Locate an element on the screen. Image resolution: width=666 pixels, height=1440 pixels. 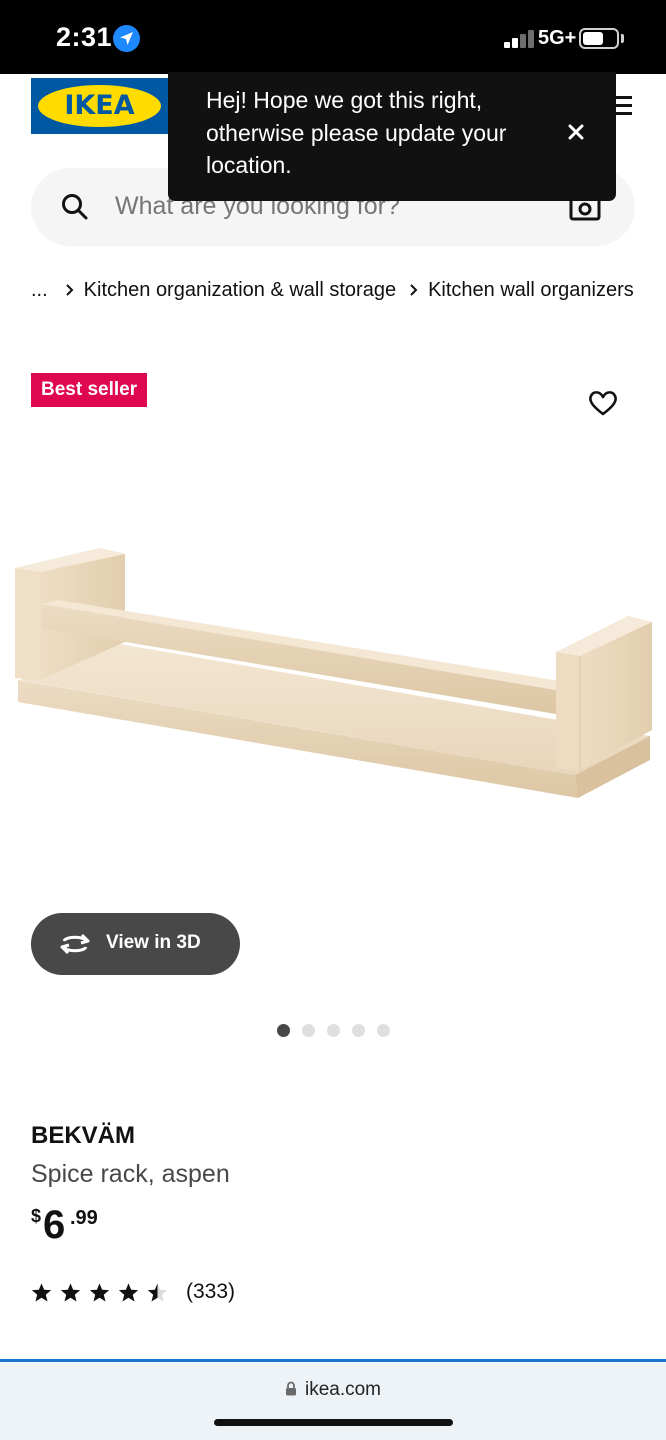
breadcrumb-item-kitchen-organization: Kitchen organization & wall storage is located at coordinates (240, 290).